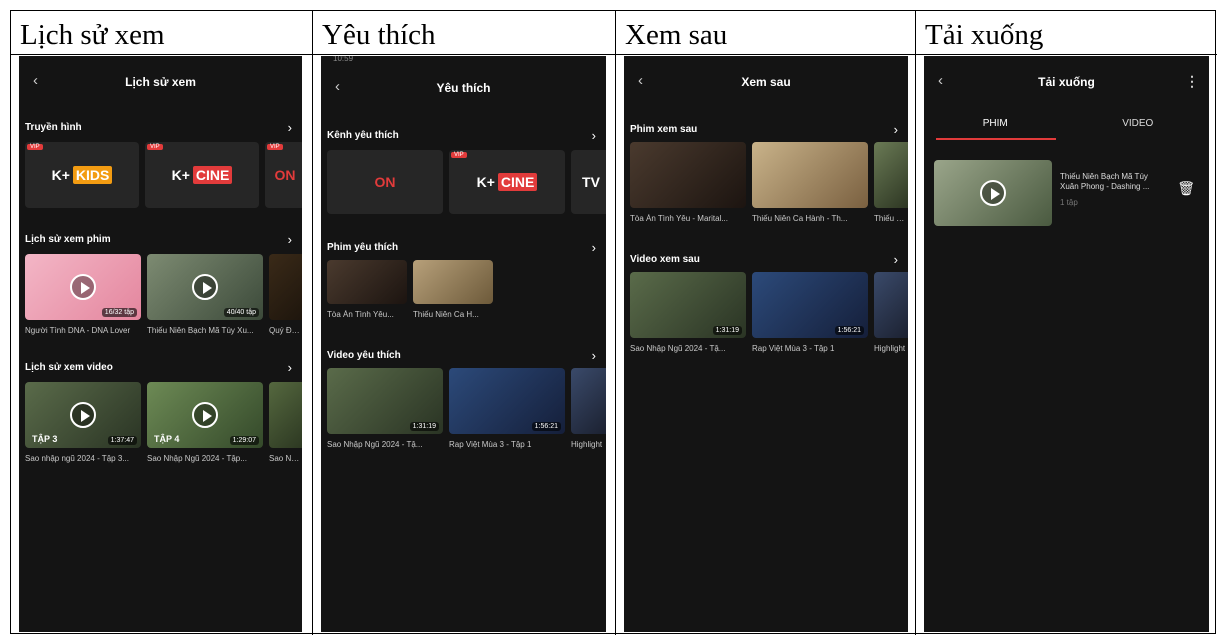 The image size is (1223, 635). I want to click on tab-movies: PHIM, so click(995, 123).